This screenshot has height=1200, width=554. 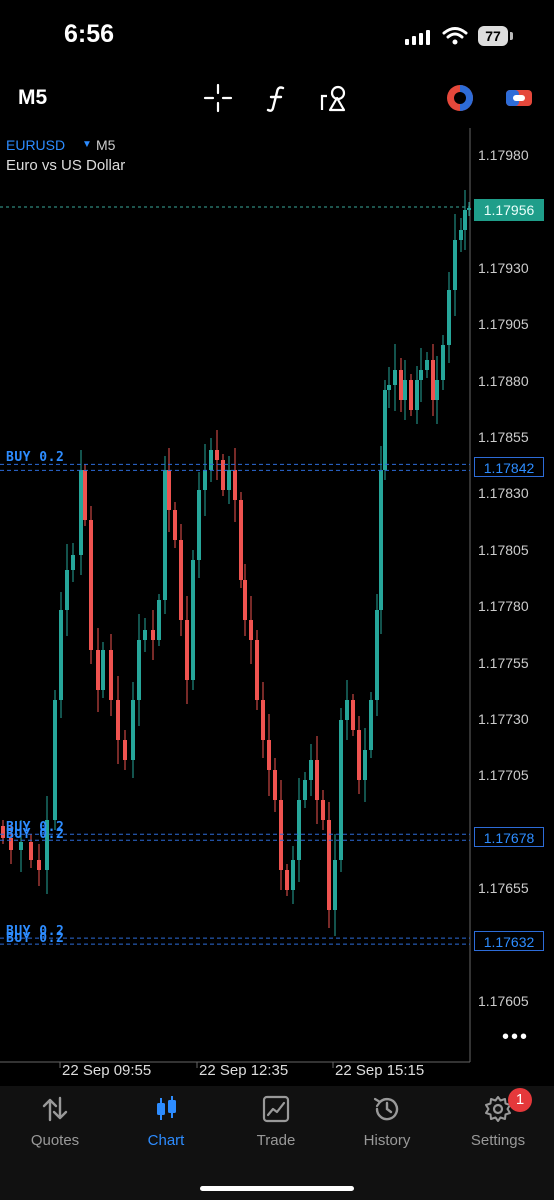 I want to click on price-tick-label: 1.17705, so click(x=503, y=775).